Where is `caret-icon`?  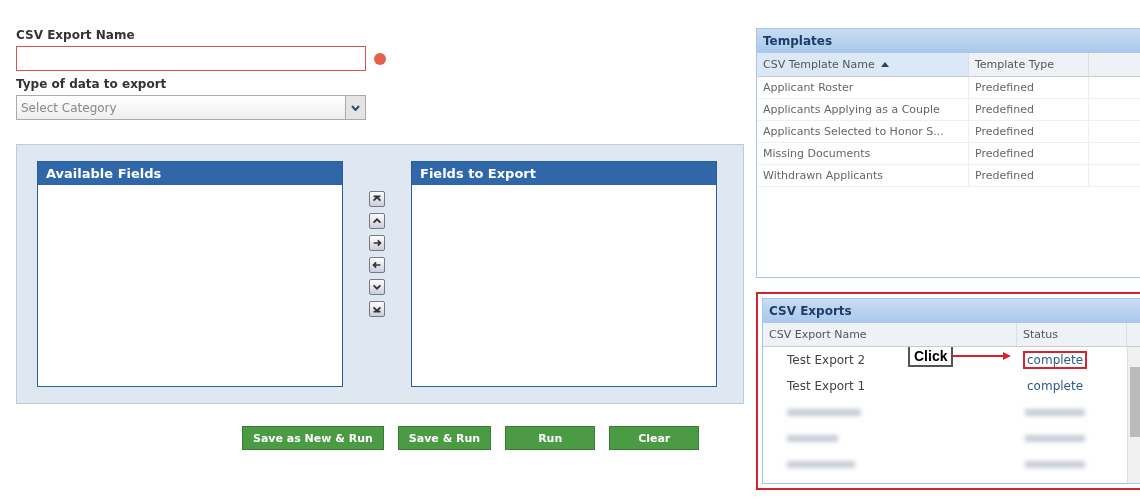
caret-icon is located at coordinates (355, 107).